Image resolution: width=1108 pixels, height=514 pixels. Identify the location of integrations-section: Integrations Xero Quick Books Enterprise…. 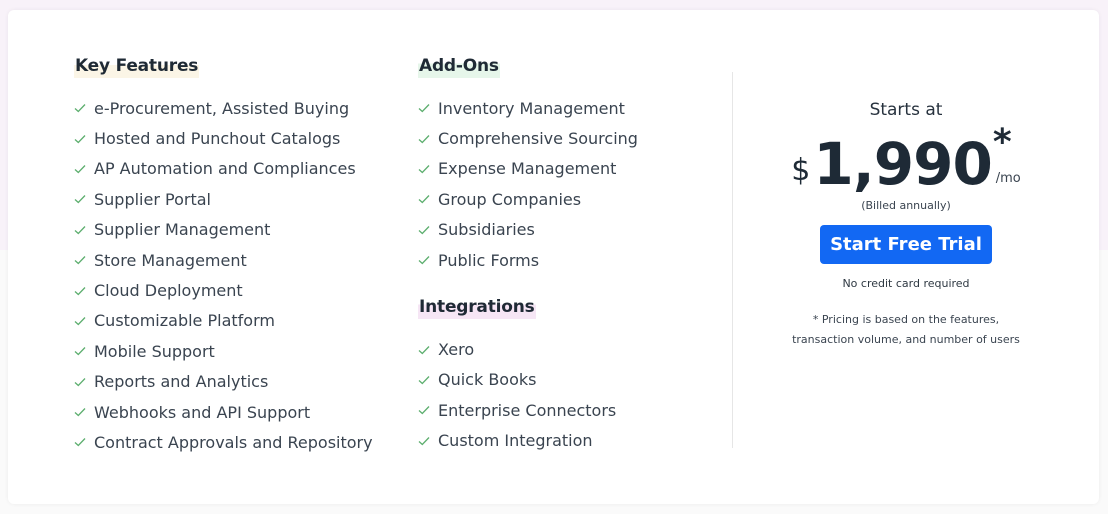
(528, 375).